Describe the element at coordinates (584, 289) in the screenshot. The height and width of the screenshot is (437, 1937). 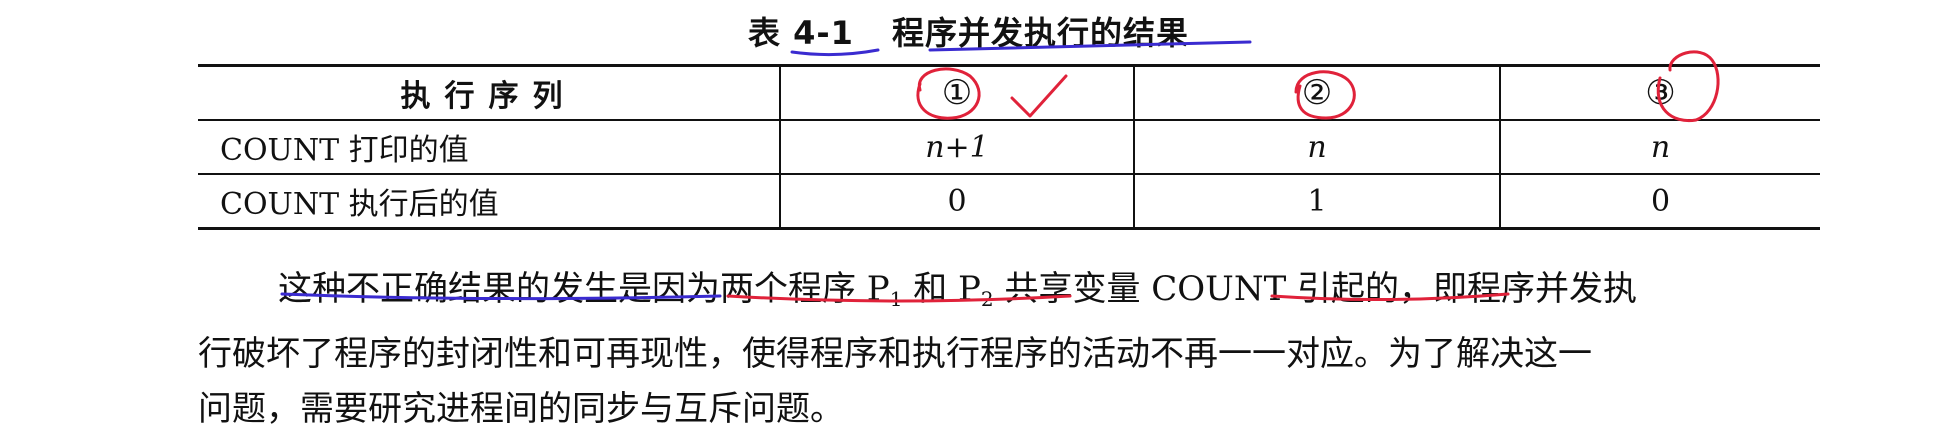
I see `line1-text-a: 这种不正确结果的发生是因为两个程序 P` at that location.